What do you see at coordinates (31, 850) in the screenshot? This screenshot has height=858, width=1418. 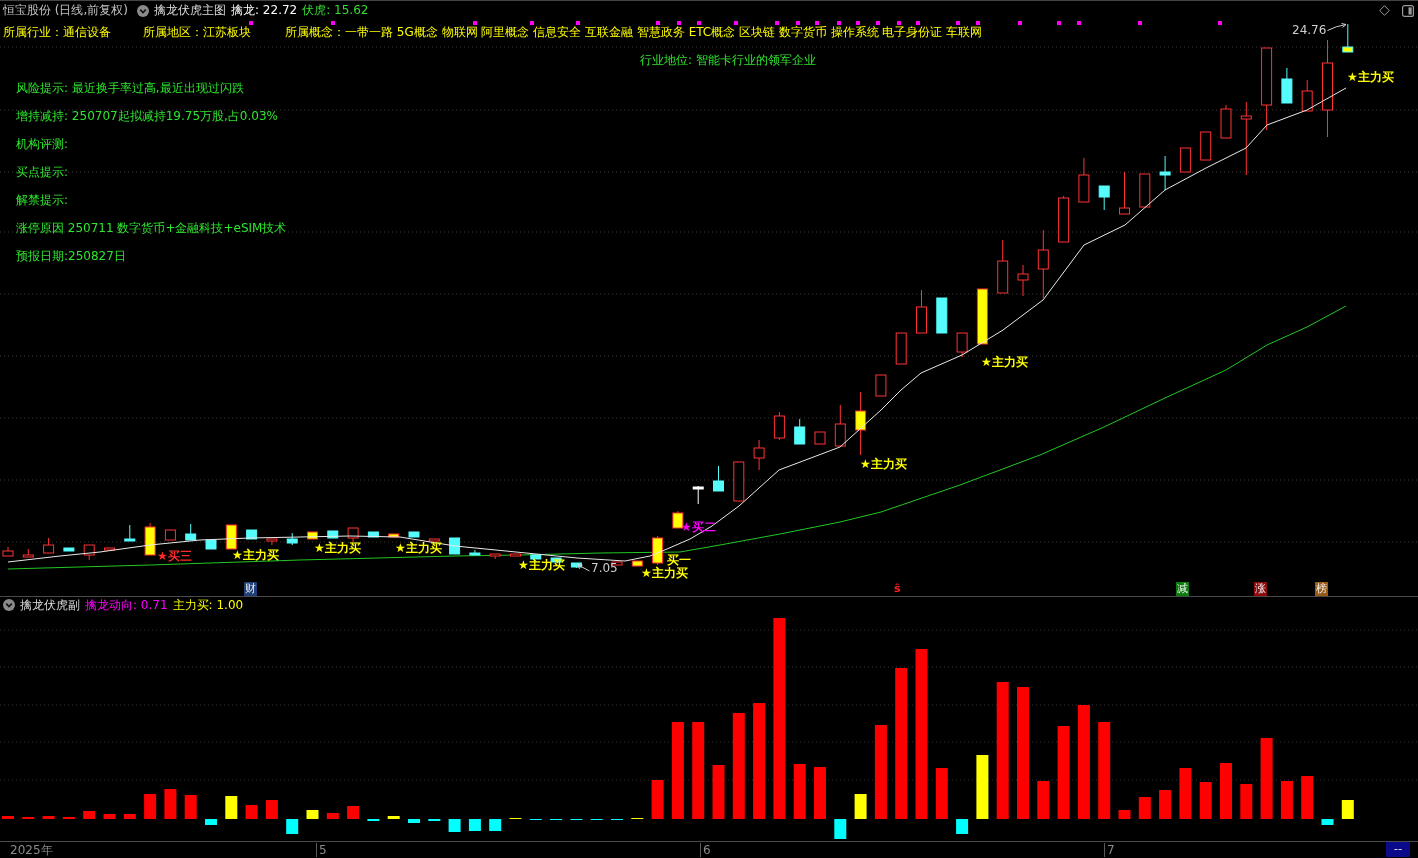 I see `axis-label: 2025年` at bounding box center [31, 850].